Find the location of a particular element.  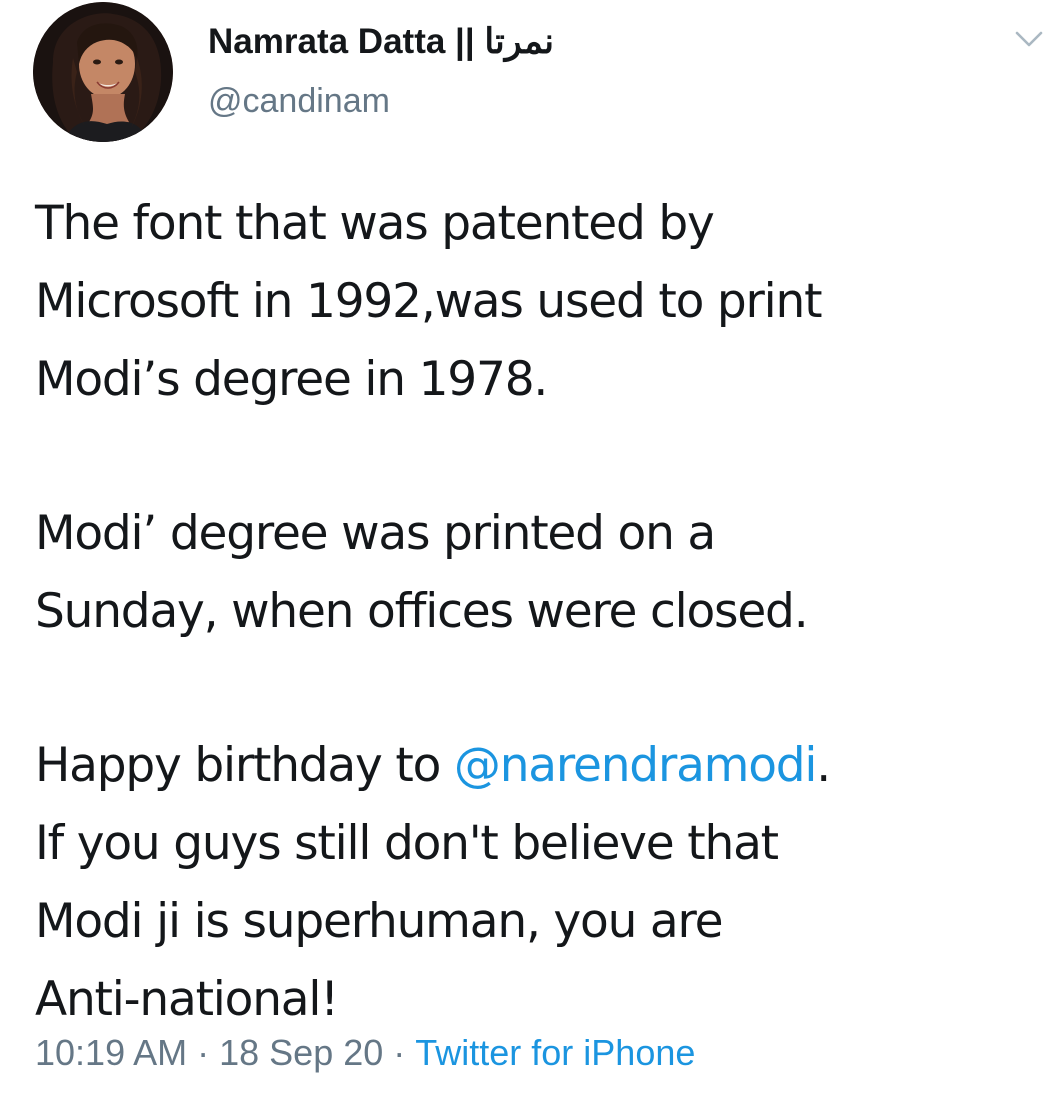

tweet-line: Sunday, when offices were closed. is located at coordinates (422, 611).